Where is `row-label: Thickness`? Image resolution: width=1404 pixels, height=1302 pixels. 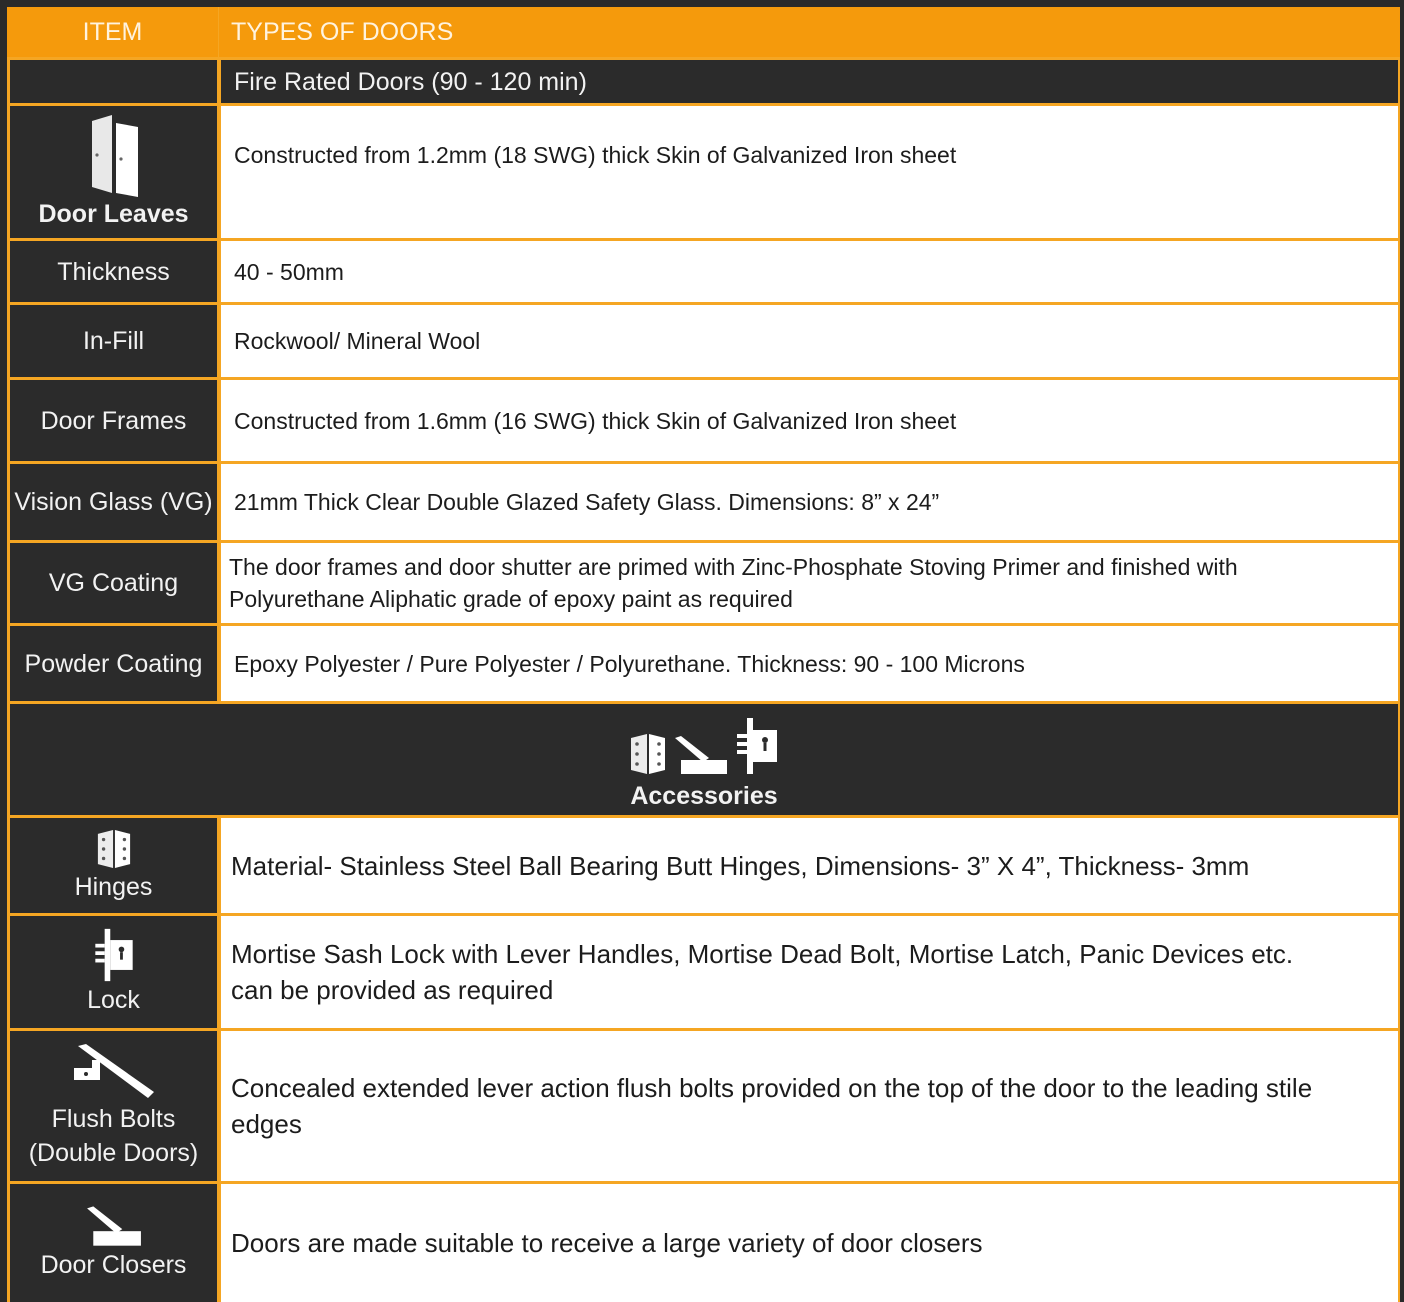 row-label: Thickness is located at coordinates (113, 271).